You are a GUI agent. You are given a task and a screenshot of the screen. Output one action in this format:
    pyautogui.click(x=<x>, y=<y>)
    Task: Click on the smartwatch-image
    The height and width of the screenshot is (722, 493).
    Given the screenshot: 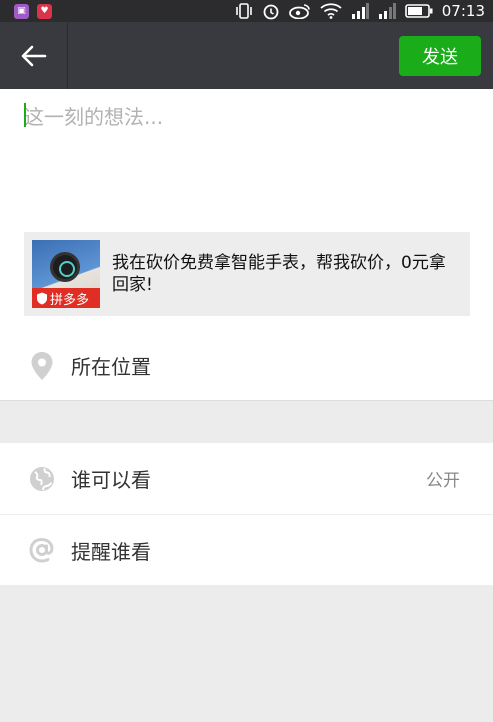 What is the action you would take?
    pyautogui.click(x=65, y=267)
    